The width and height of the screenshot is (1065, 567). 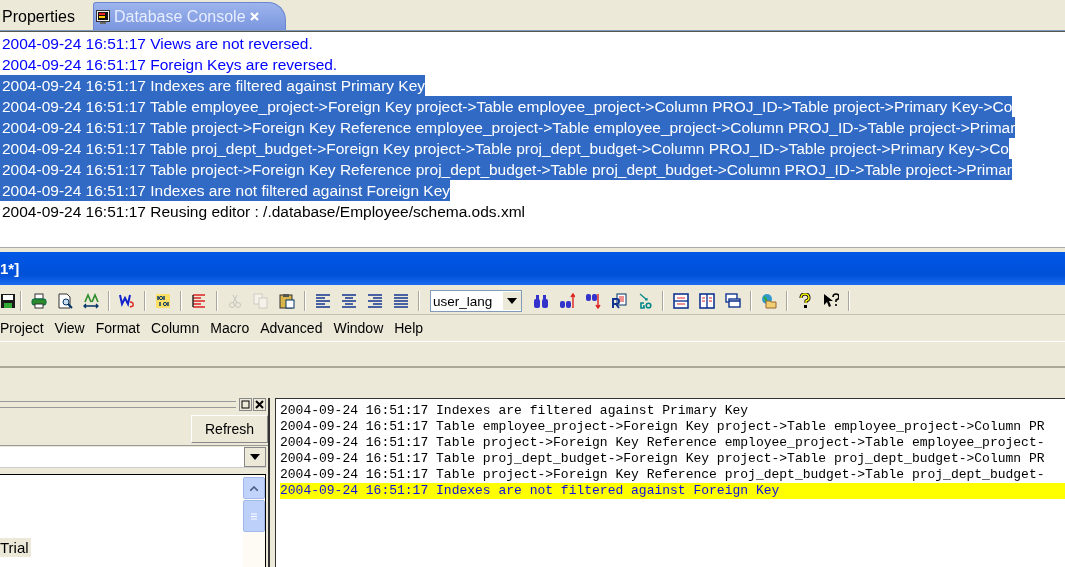 What do you see at coordinates (662, 427) in the screenshot?
I see `log-line: 2004-09-24 16:51:17 Table employee_project->Foreign Key project->Table employee_project->Column PR` at bounding box center [662, 427].